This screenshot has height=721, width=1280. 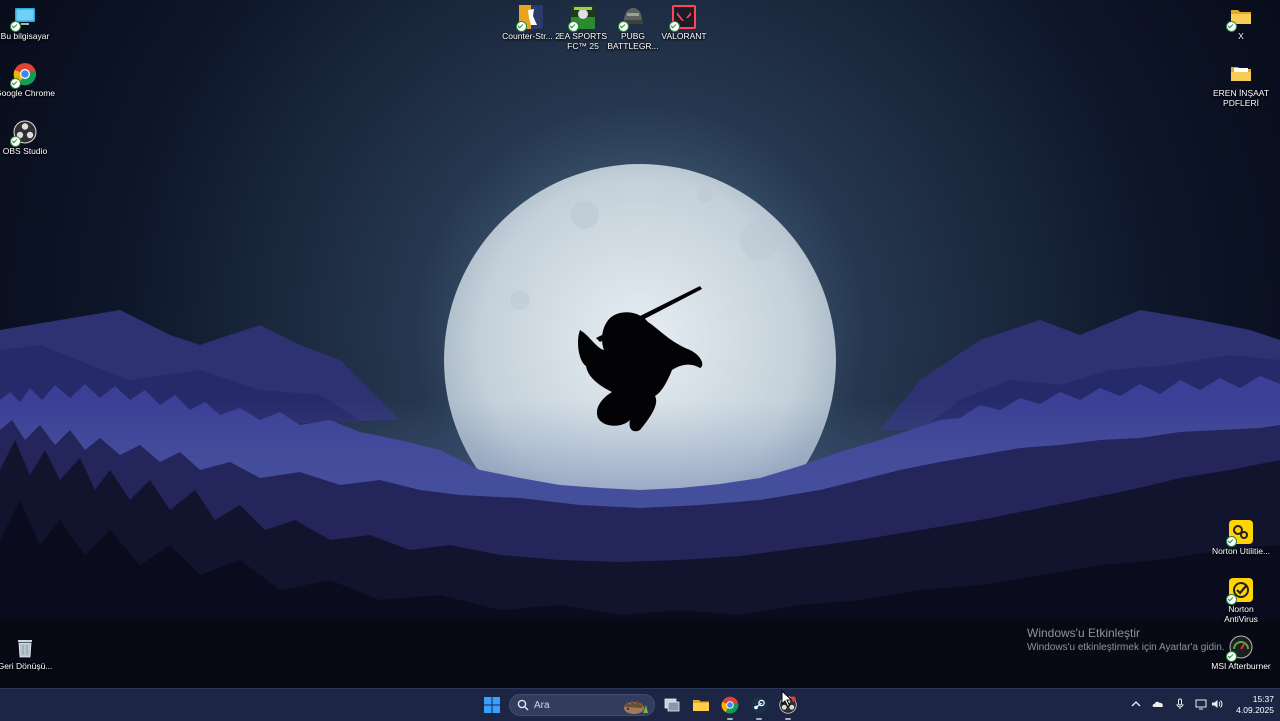 What do you see at coordinates (631, 18) in the screenshot?
I see `pubg-icon` at bounding box center [631, 18].